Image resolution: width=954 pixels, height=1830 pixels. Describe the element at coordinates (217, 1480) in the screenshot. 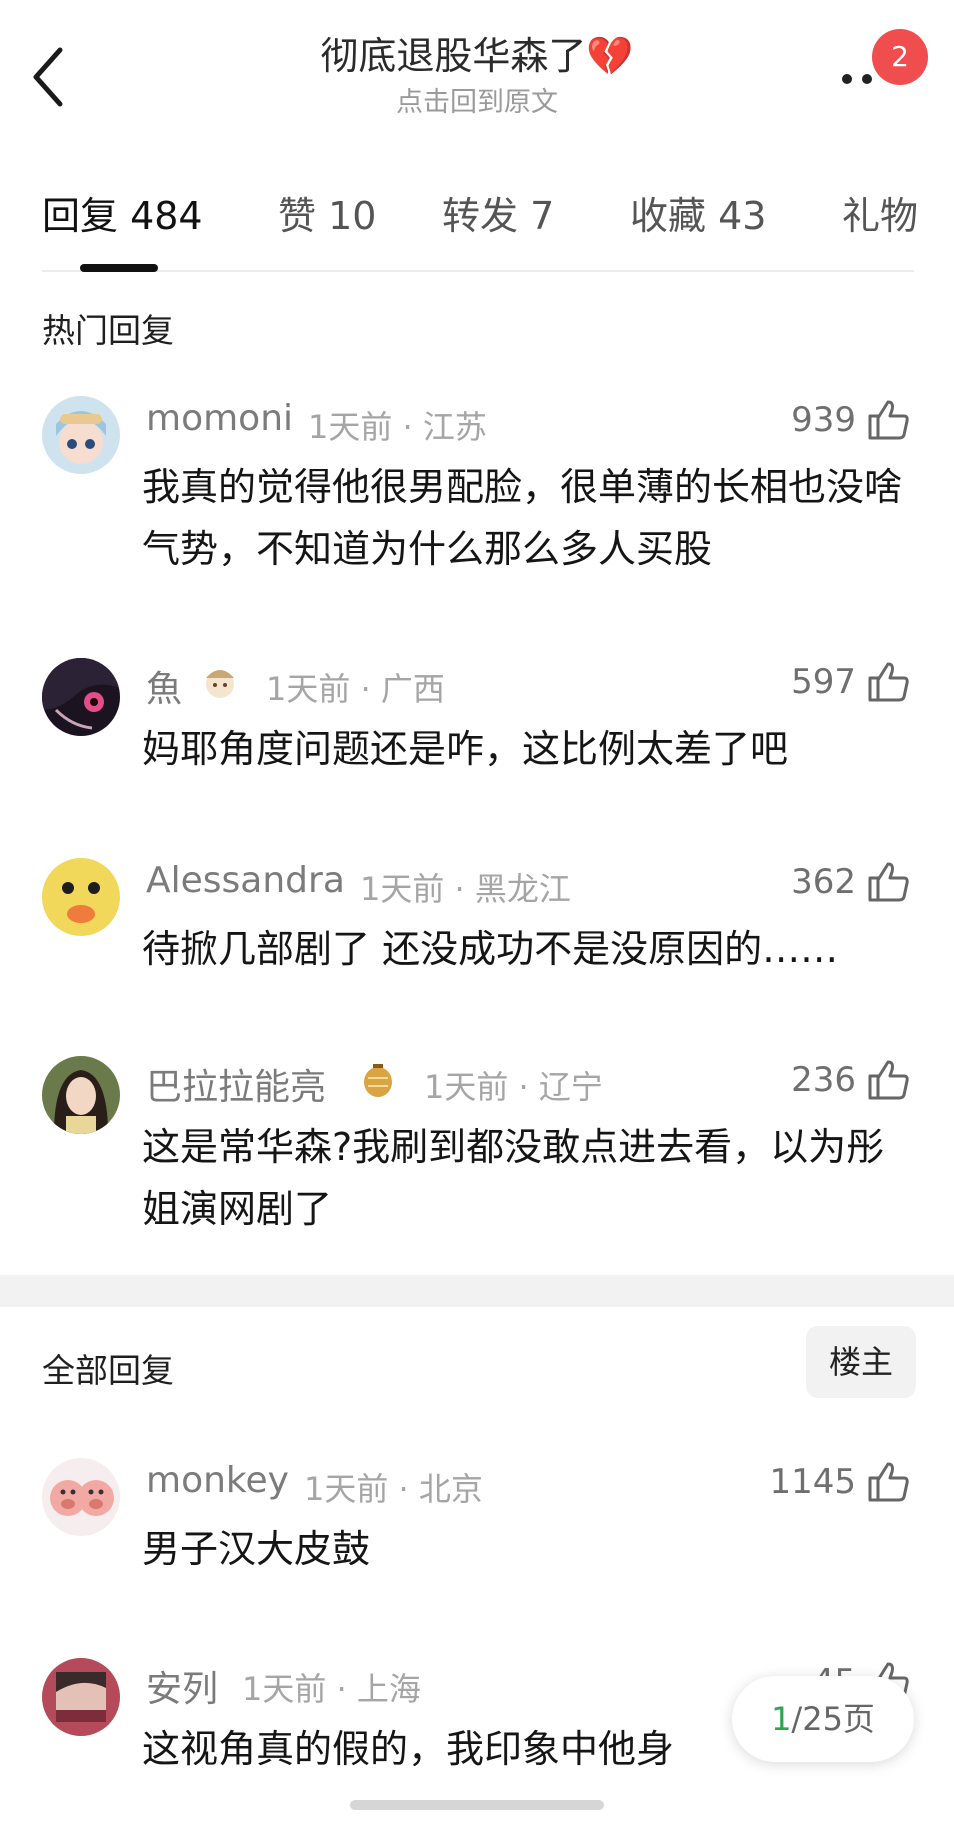

I see `comment-username: monkey` at that location.